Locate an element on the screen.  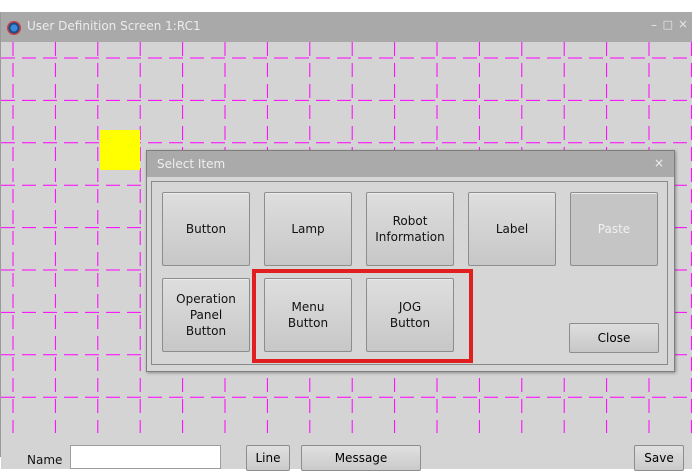
button-item-button: Button is located at coordinates (206, 229).